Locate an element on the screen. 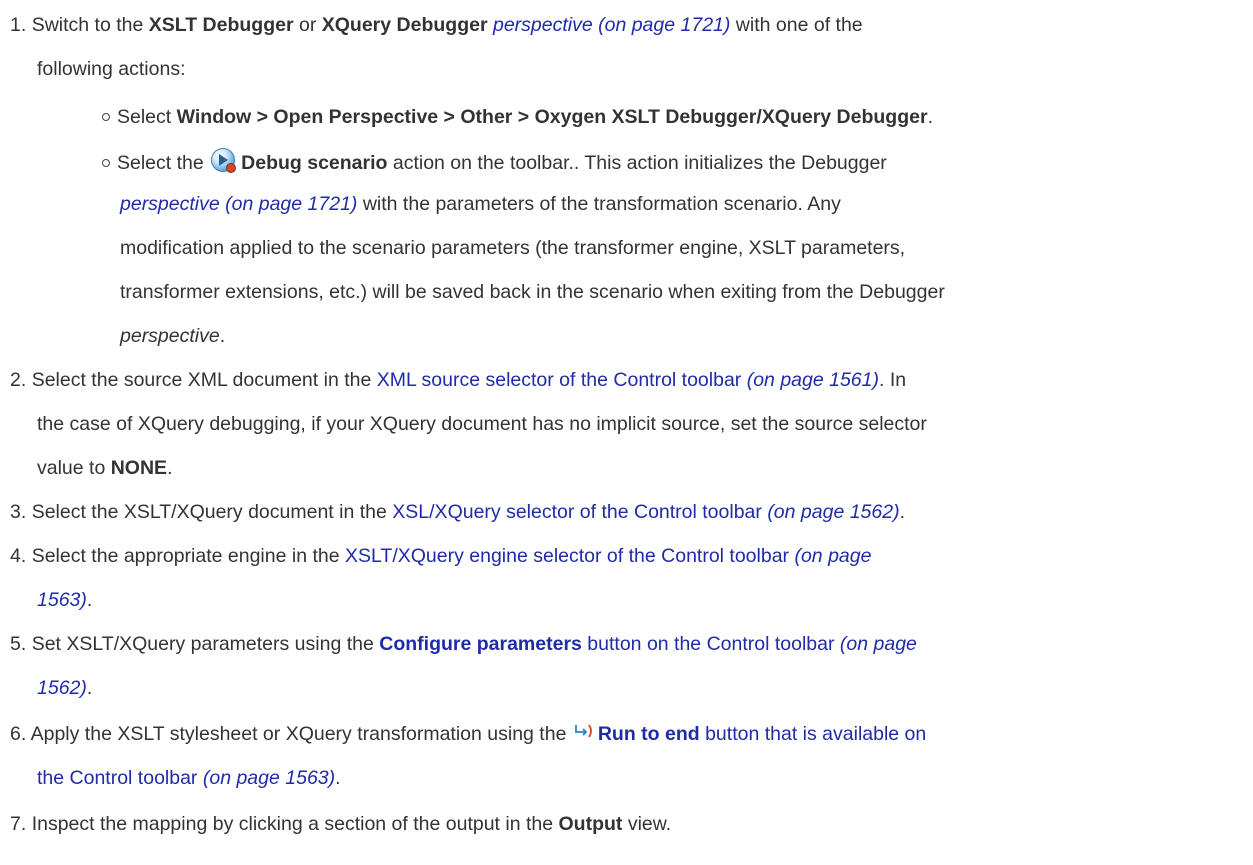 The width and height of the screenshot is (1253, 865). step-text: with one of the is located at coordinates (796, 25).